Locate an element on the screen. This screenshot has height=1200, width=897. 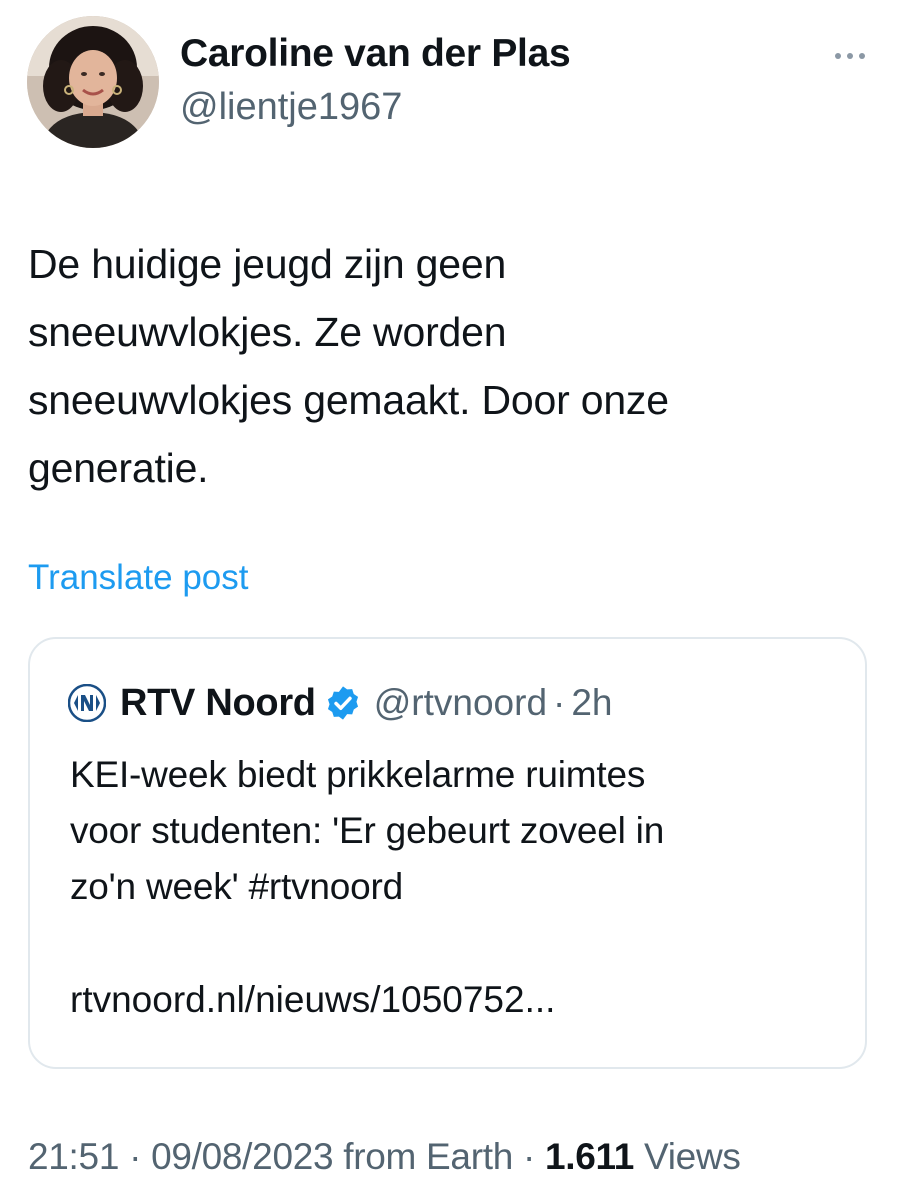
post-text-line: De huidige jeugd zijn geen is located at coordinates (267, 264).